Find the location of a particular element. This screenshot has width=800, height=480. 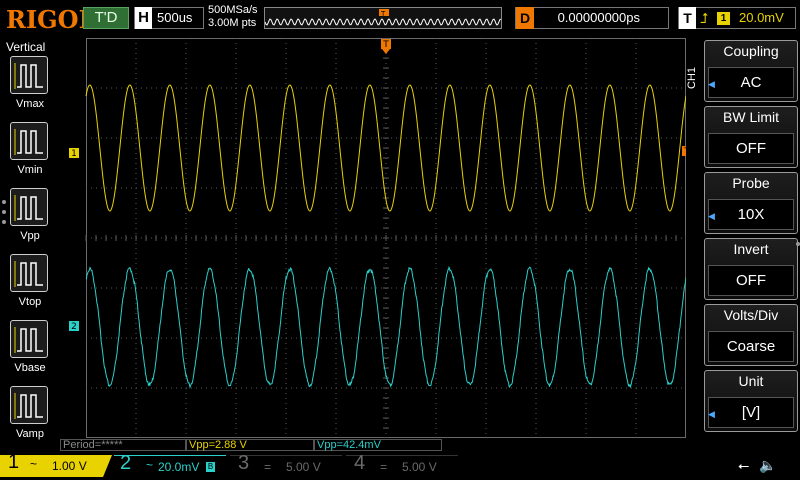

channel-4-number: 4 is located at coordinates (360, 463).